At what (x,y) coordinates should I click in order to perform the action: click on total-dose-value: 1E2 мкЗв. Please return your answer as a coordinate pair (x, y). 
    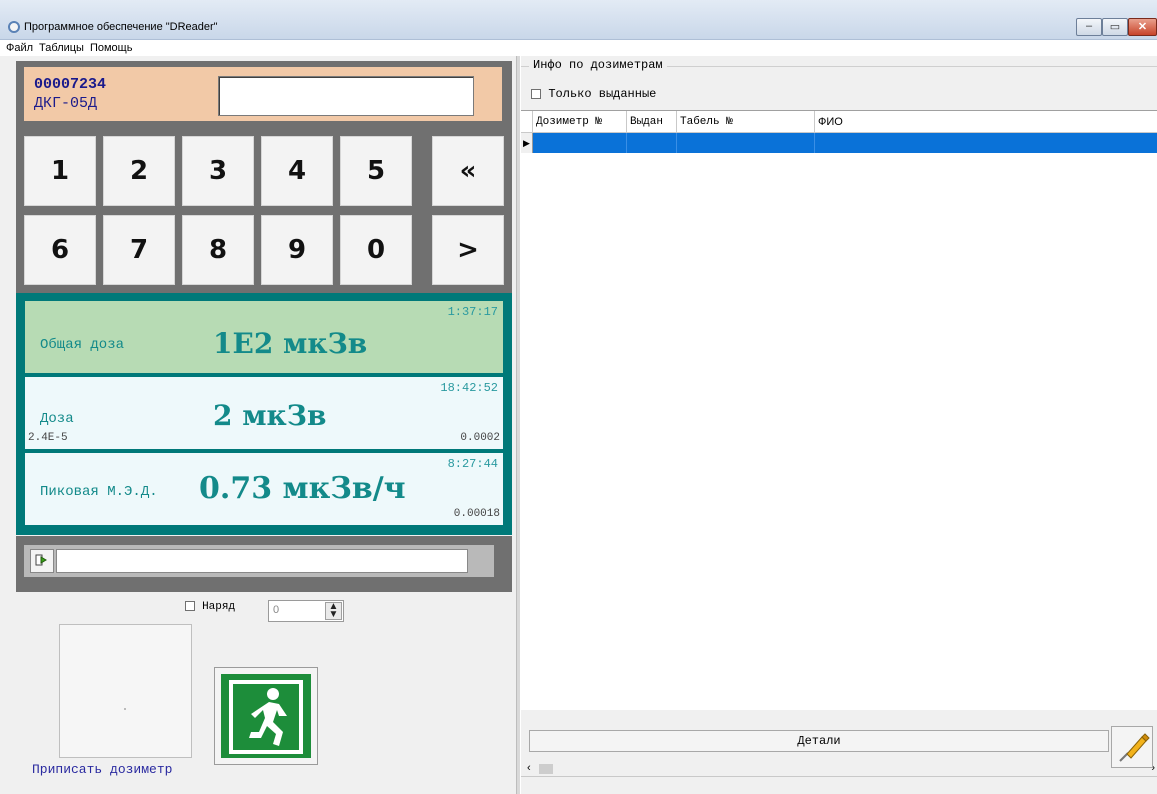
    Looking at the image, I should click on (290, 343).